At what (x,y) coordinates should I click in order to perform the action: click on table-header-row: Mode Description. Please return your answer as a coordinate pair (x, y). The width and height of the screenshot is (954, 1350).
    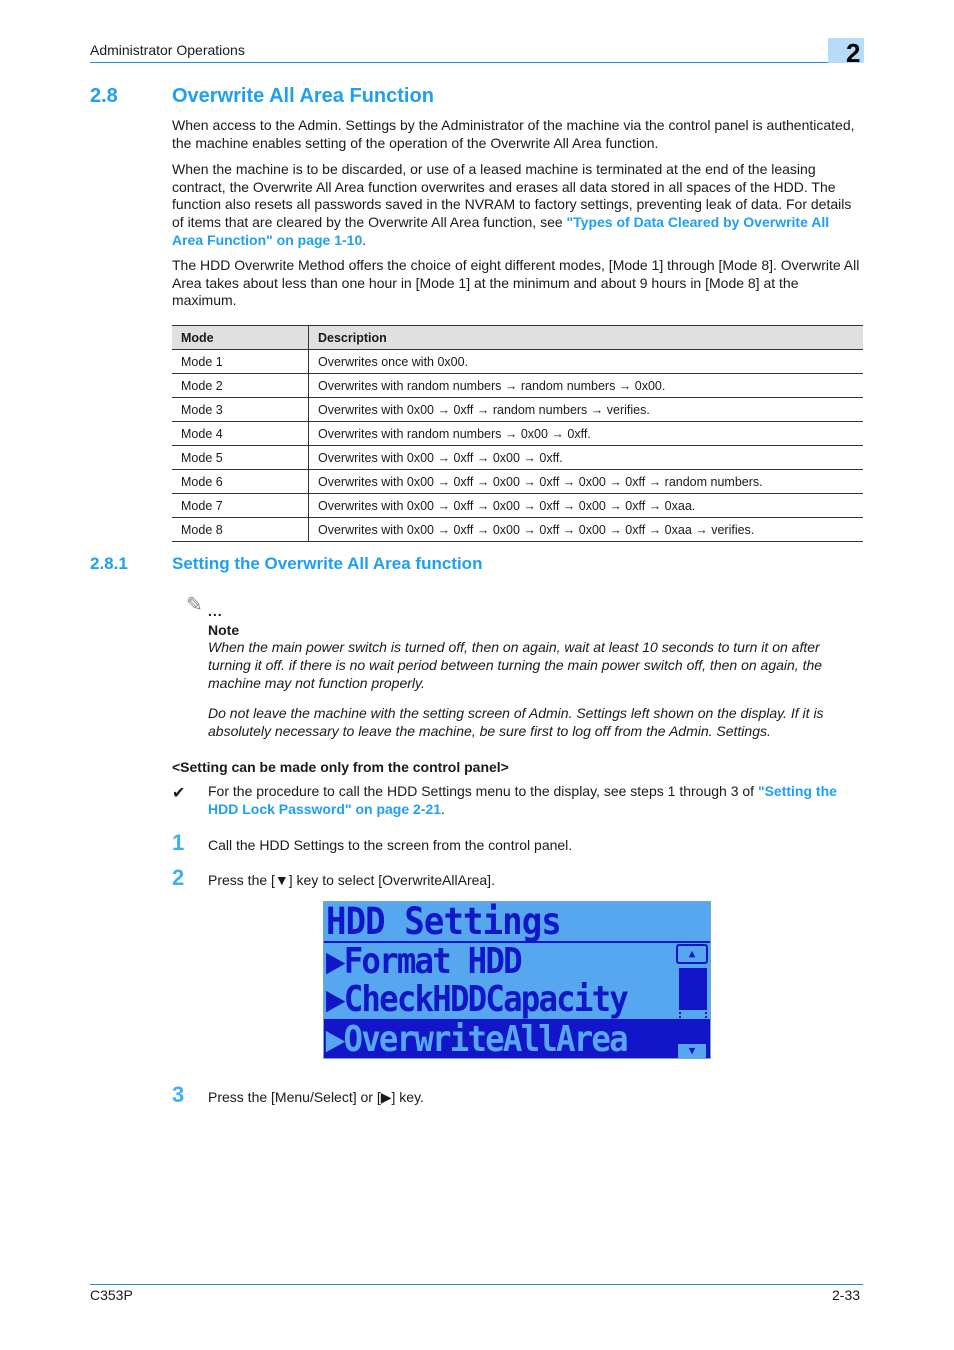
    Looking at the image, I should click on (517, 337).